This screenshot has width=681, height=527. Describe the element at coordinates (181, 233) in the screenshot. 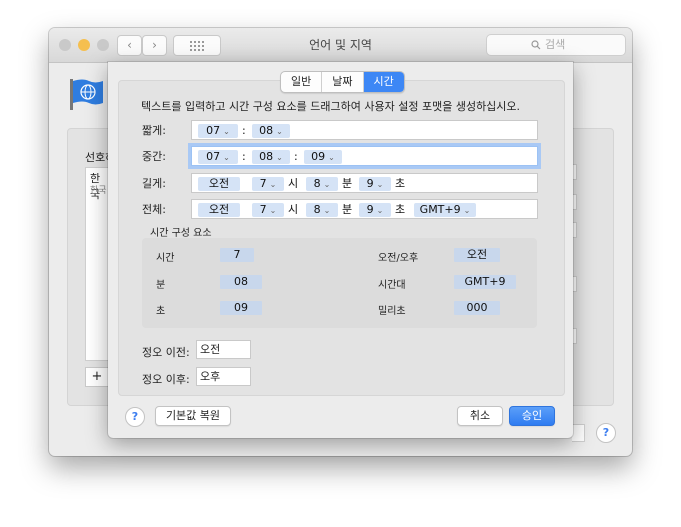

I see `components-heading: 시간 구성 요소` at that location.